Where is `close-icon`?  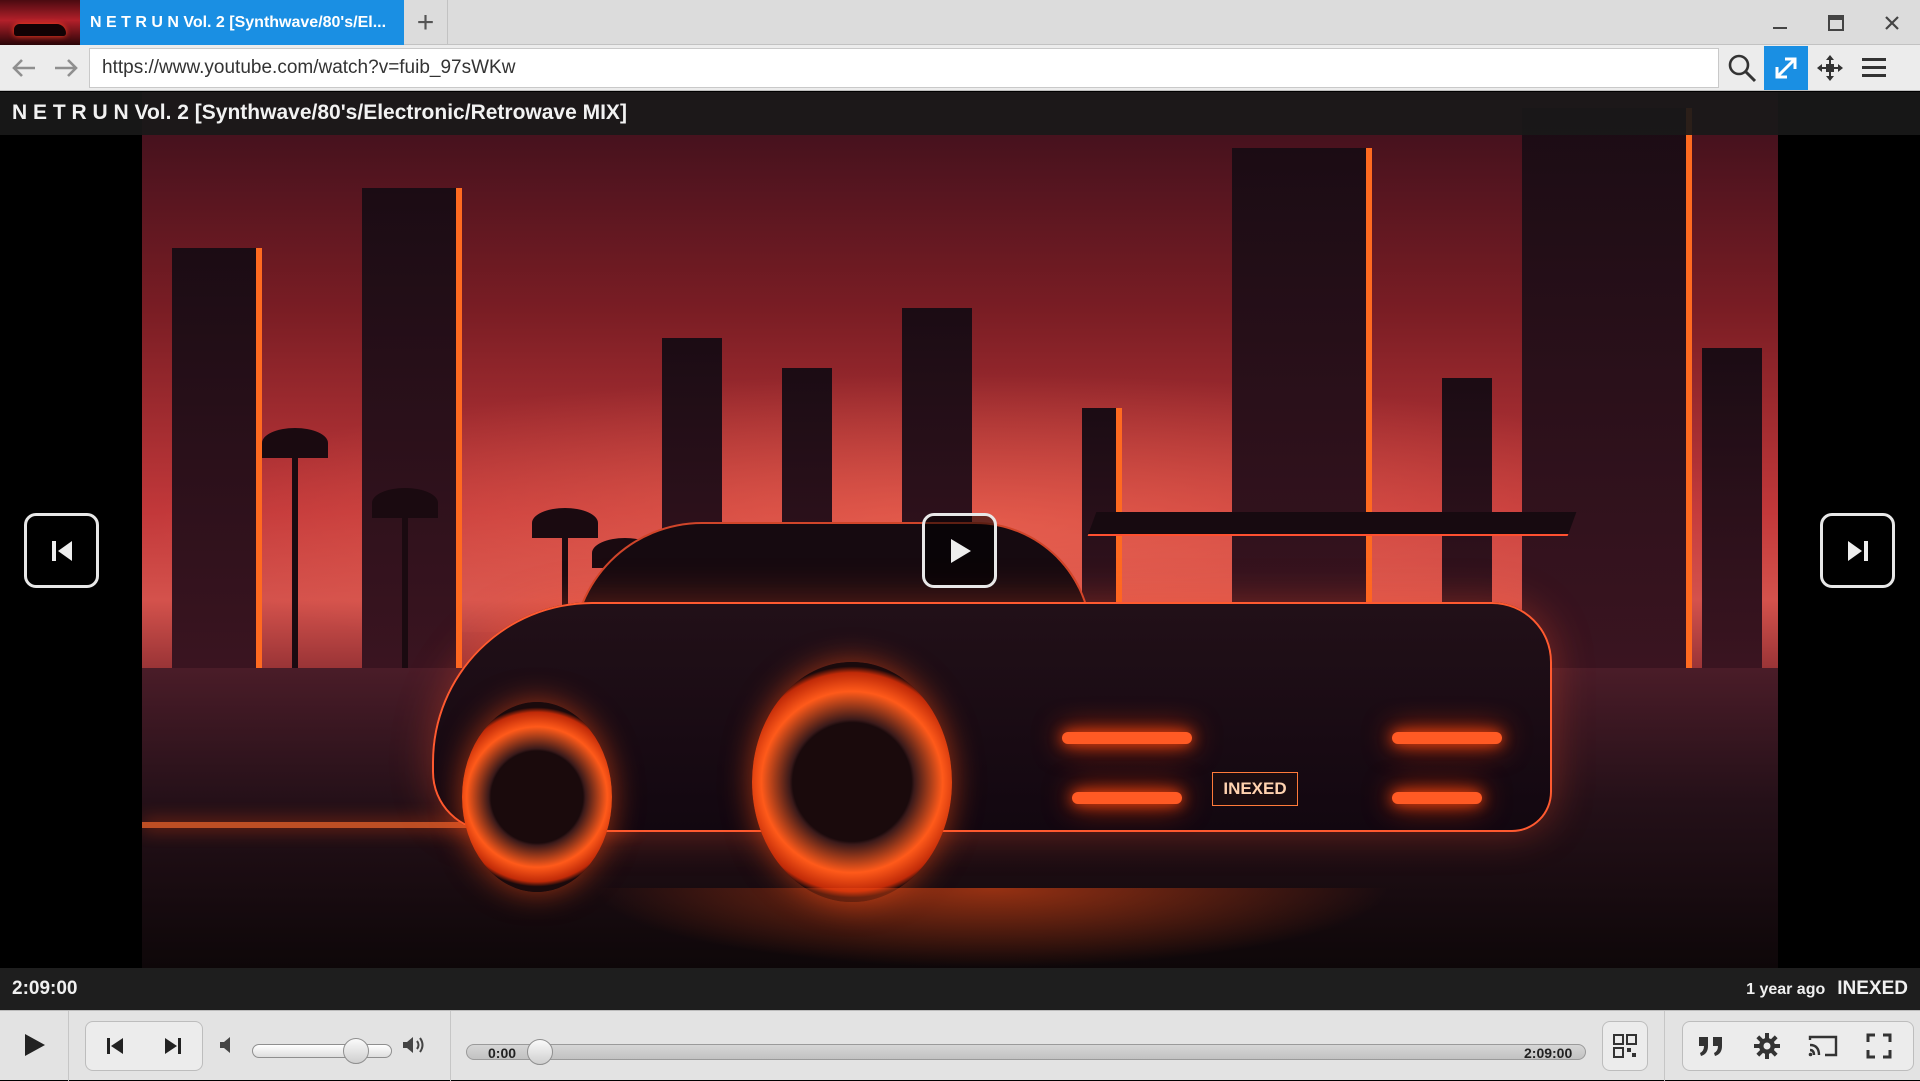 close-icon is located at coordinates (1892, 22).